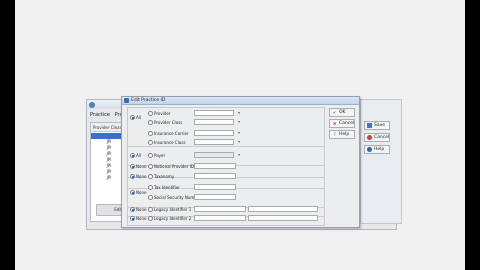 This screenshot has height=270, width=480. Describe the element at coordinates (381, 161) in the screenshot. I see `parent-side-buttons: Save Cancel Help` at that location.